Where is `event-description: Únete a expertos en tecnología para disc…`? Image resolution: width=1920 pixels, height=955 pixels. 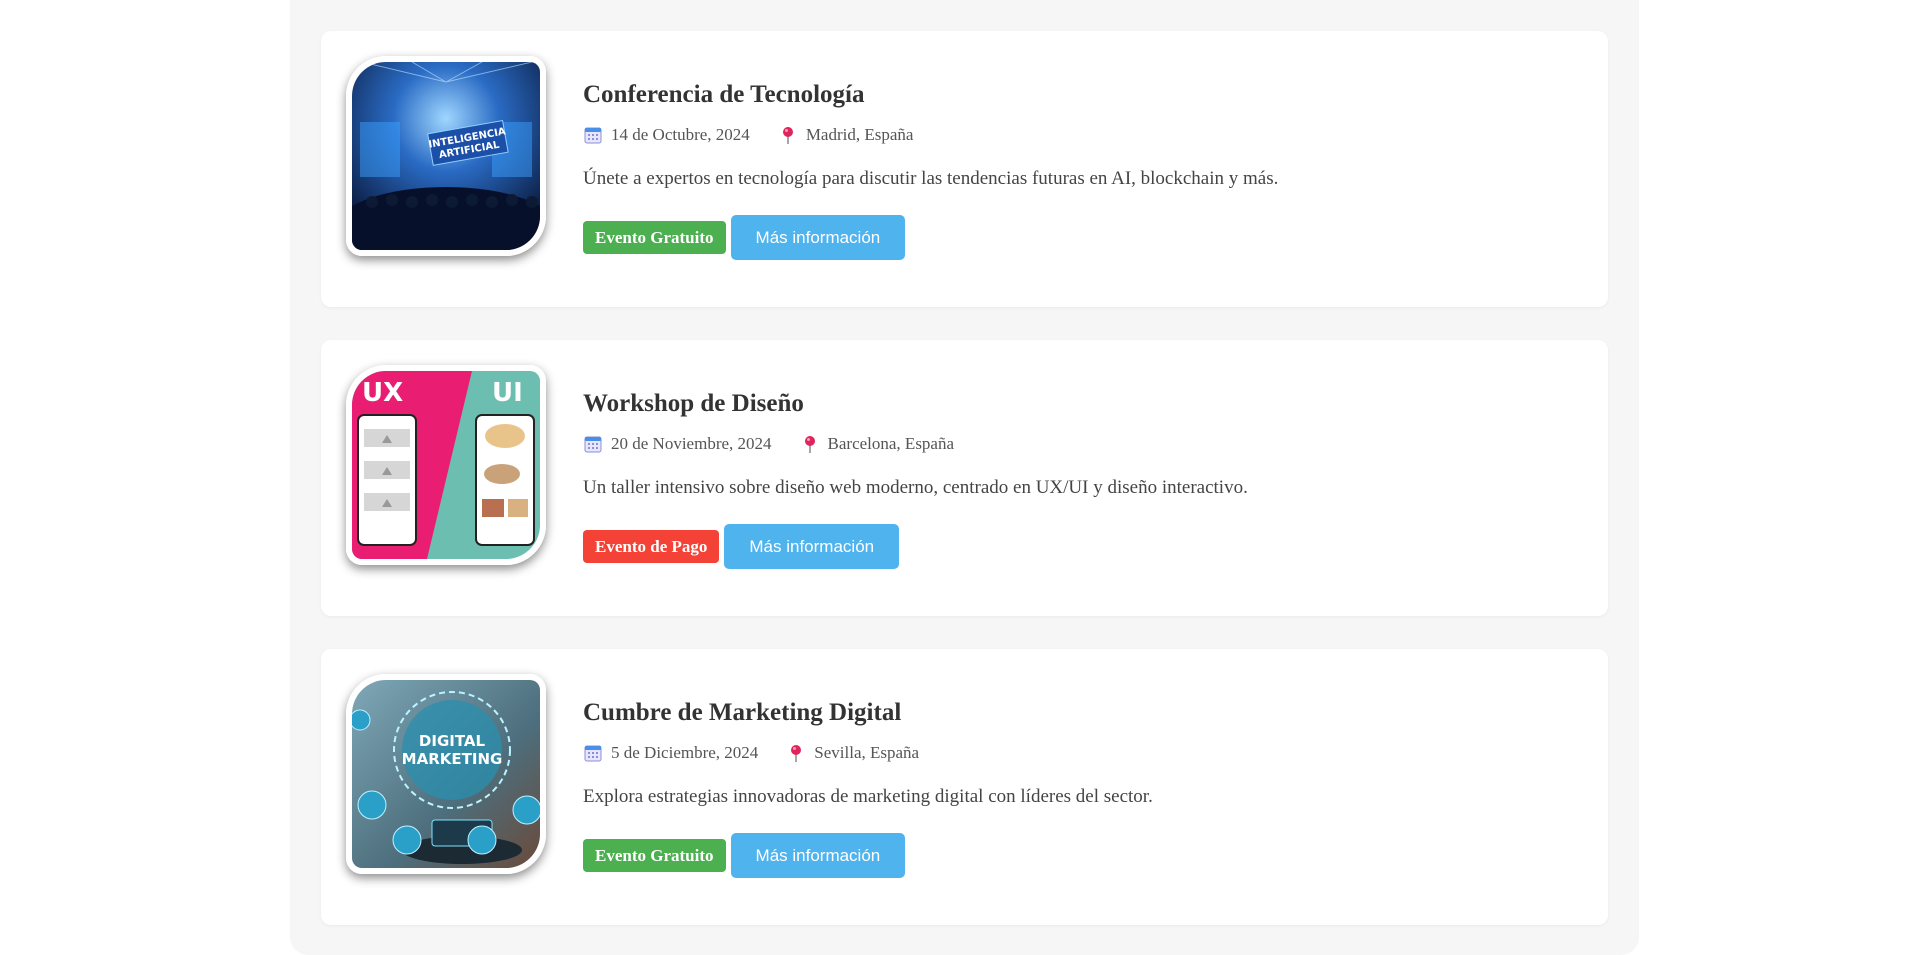
event-description: Únete a expertos en tecnología para disc… is located at coordinates (931, 178).